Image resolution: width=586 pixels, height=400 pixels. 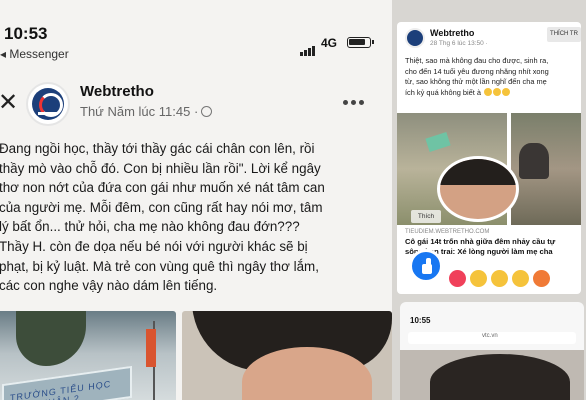 I want to click on signal-icon, so click(x=308, y=47).